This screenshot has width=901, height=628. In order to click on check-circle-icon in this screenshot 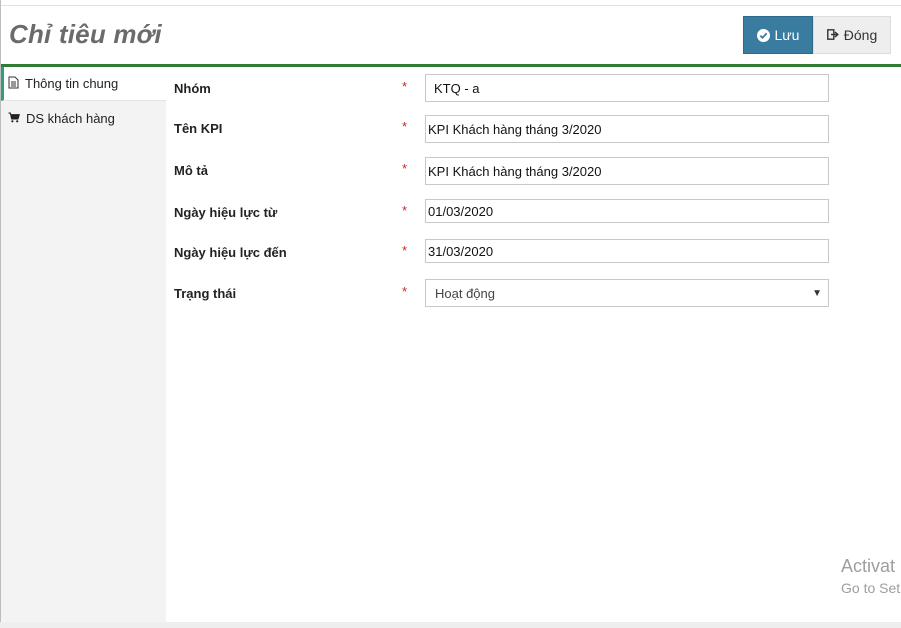, I will do `click(763, 35)`.